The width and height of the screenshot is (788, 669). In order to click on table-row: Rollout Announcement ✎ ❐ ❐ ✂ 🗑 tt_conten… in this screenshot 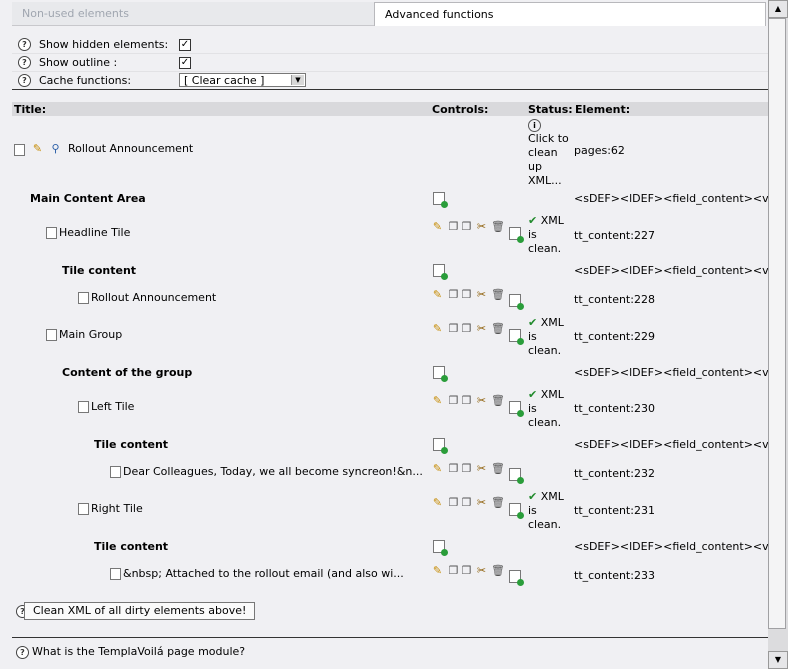, I will do `click(390, 298)`.